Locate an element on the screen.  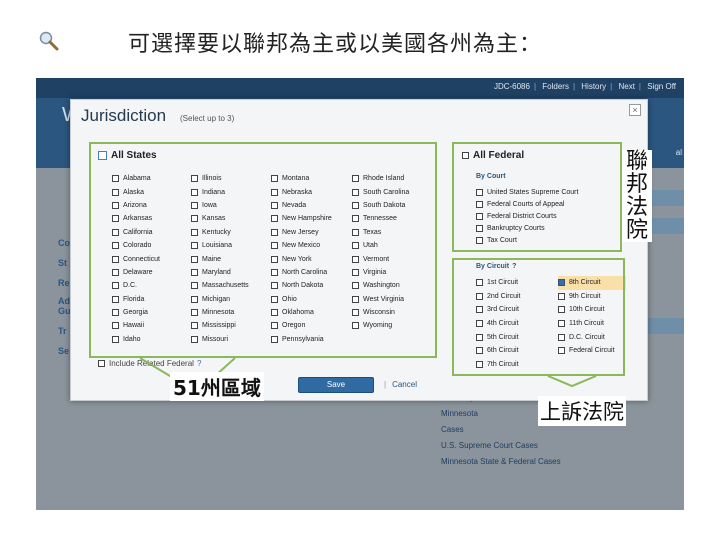
folders-link: Folders is located at coordinates (555, 86).